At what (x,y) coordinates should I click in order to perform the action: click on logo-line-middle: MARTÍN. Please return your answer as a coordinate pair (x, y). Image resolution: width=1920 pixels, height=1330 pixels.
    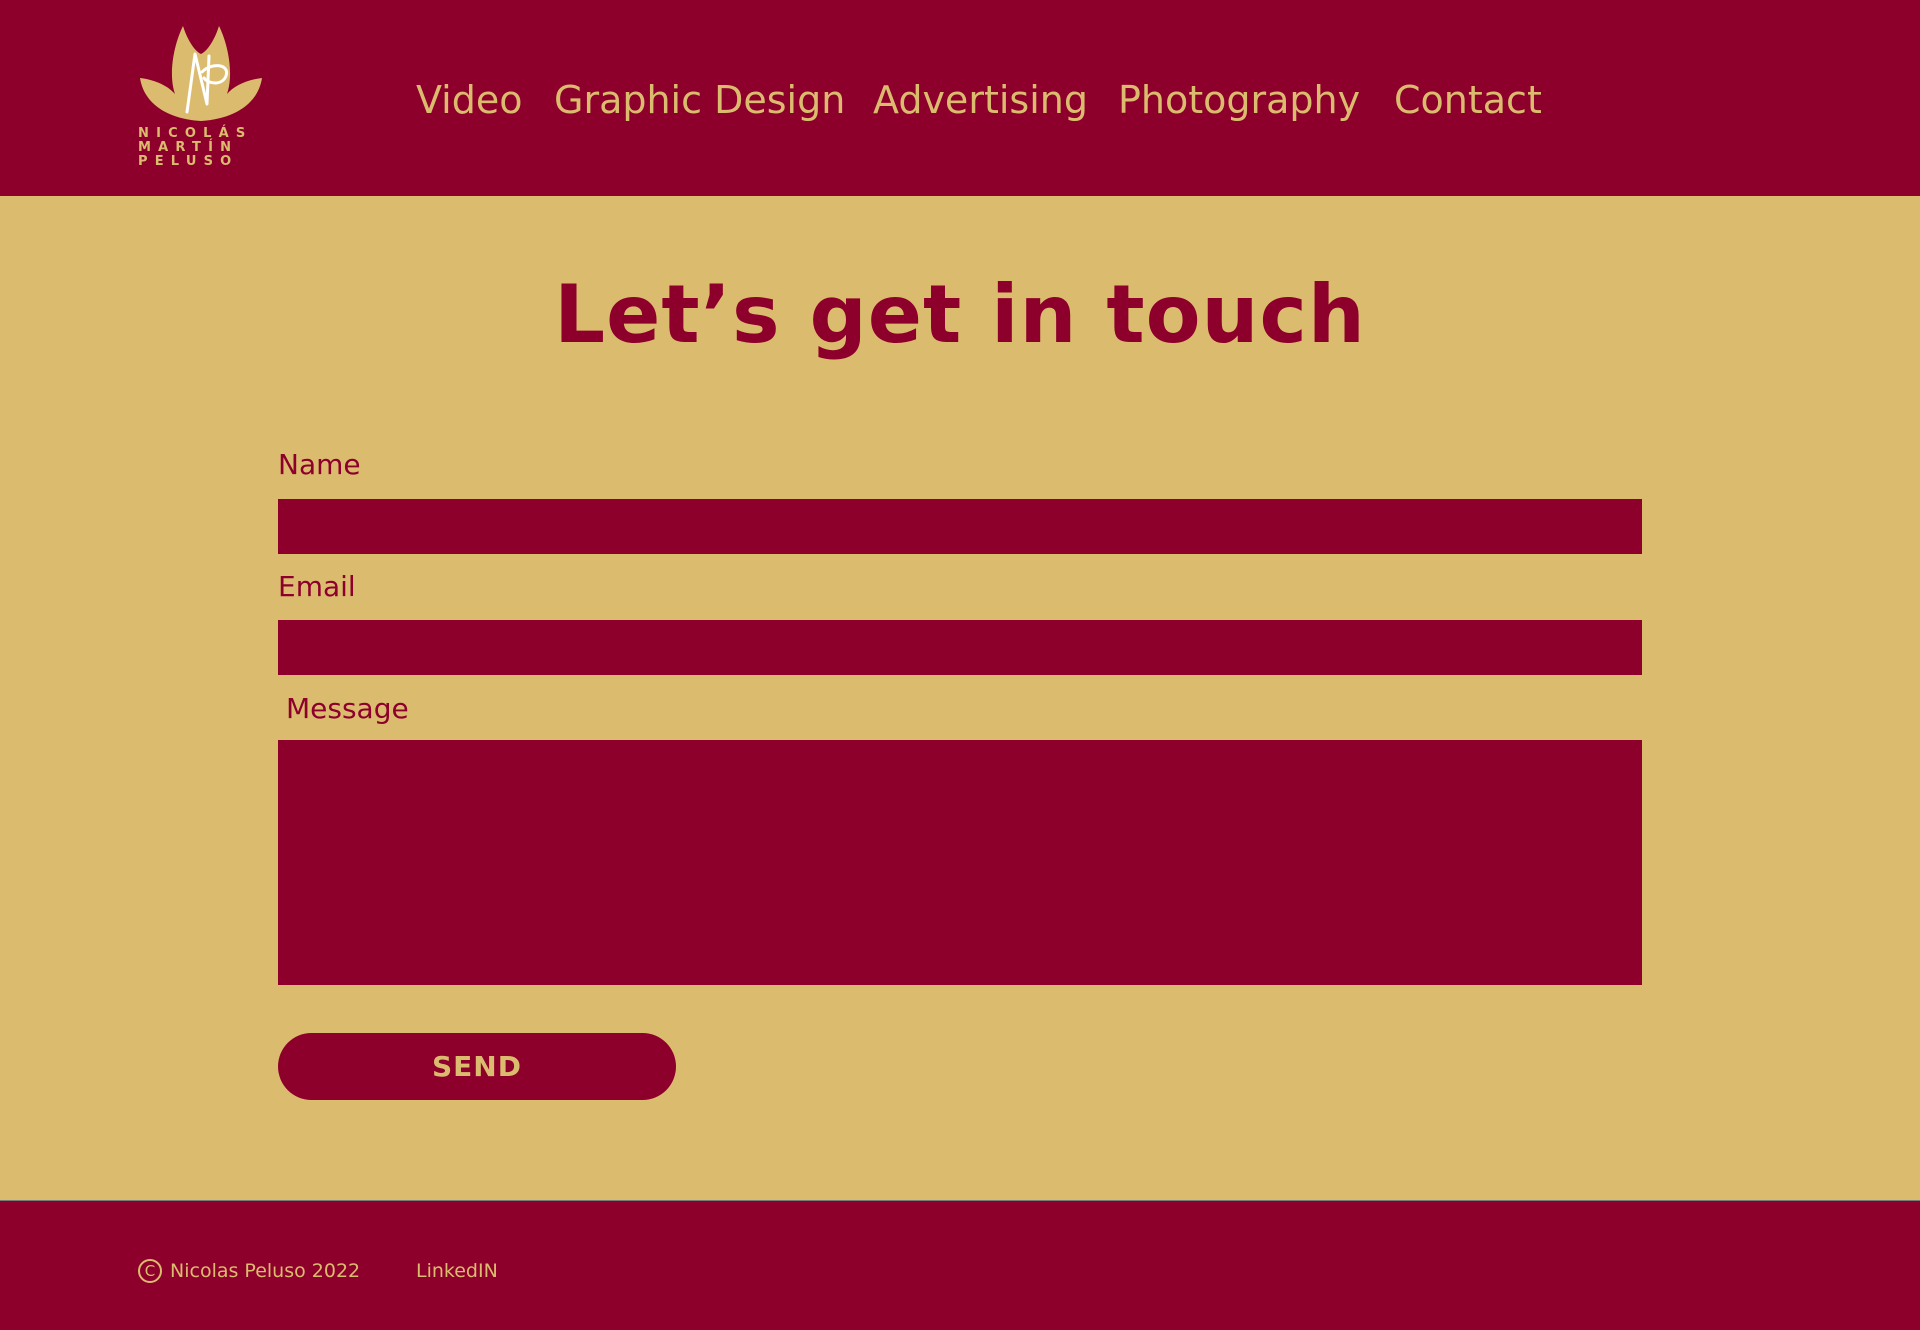
    Looking at the image, I should click on (188, 147).